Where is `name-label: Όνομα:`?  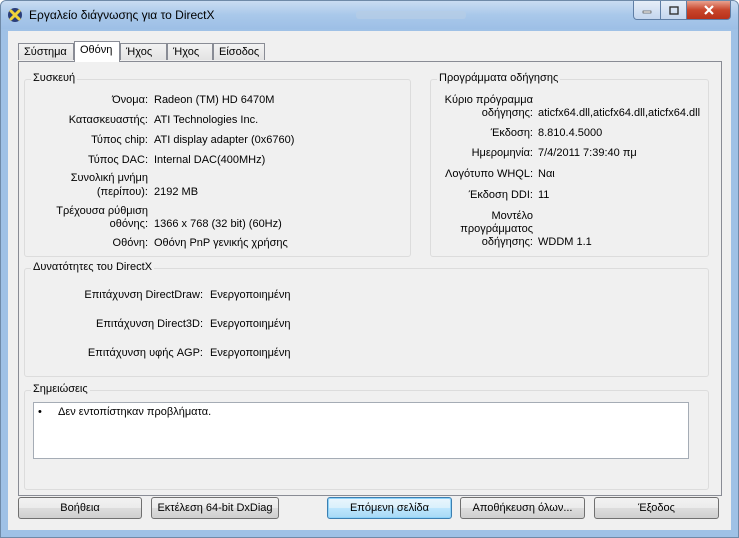
name-label: Όνομα: is located at coordinates (130, 100).